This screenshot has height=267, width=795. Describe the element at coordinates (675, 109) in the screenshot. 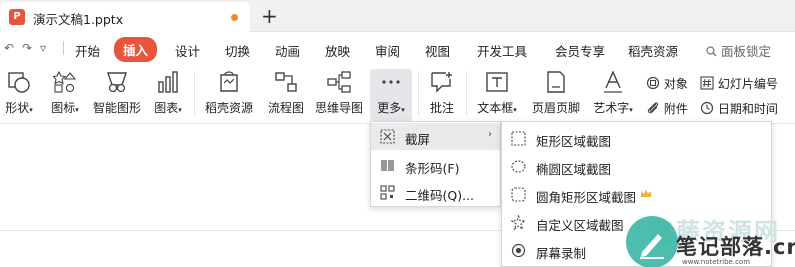

I see `attachment-label: 附件` at that location.